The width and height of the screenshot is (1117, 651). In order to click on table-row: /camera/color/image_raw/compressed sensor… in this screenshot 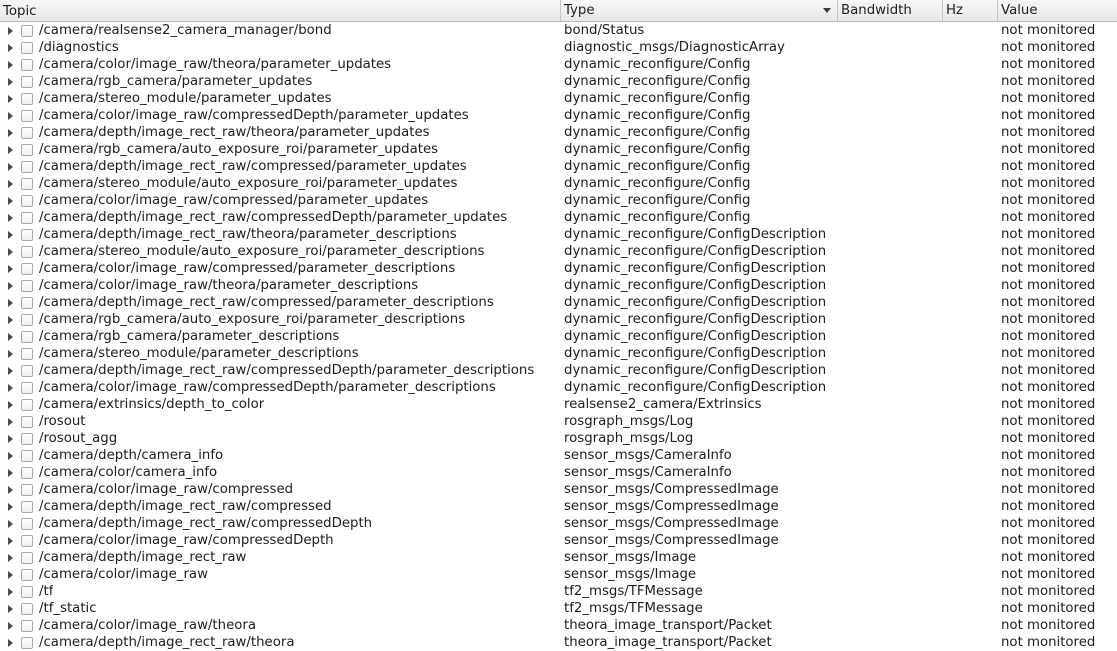, I will do `click(558, 489)`.